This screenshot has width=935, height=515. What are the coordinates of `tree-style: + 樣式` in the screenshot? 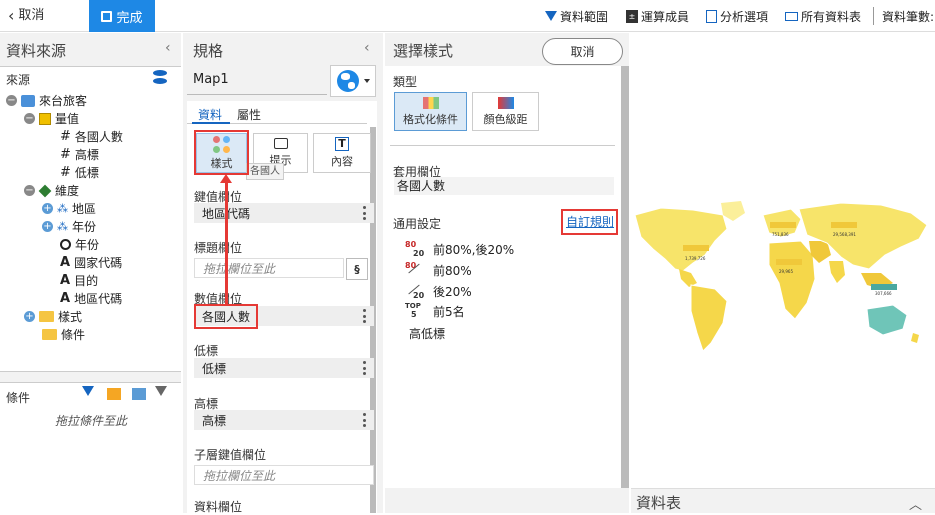 It's located at (53, 316).